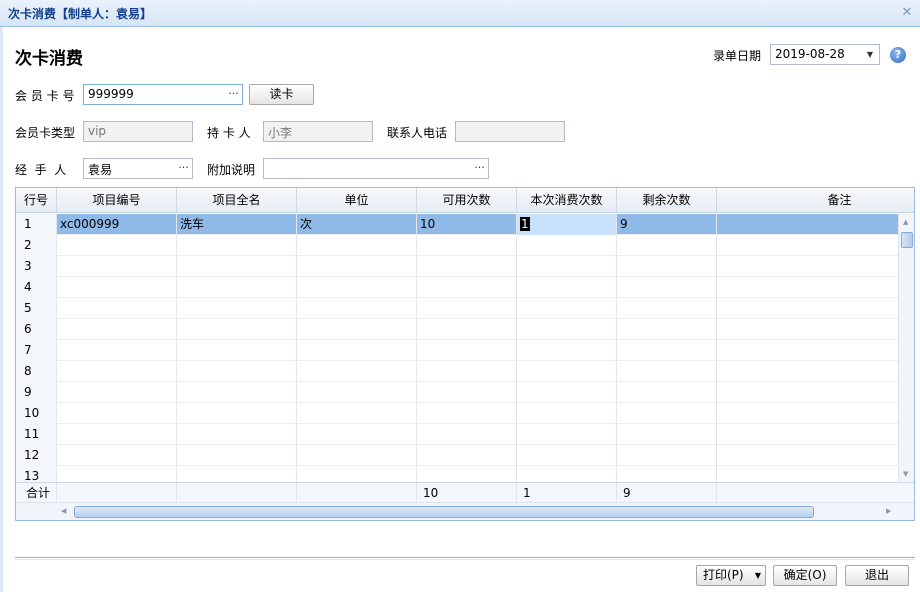  Describe the element at coordinates (510, 131) in the screenshot. I see `contact-field` at that location.